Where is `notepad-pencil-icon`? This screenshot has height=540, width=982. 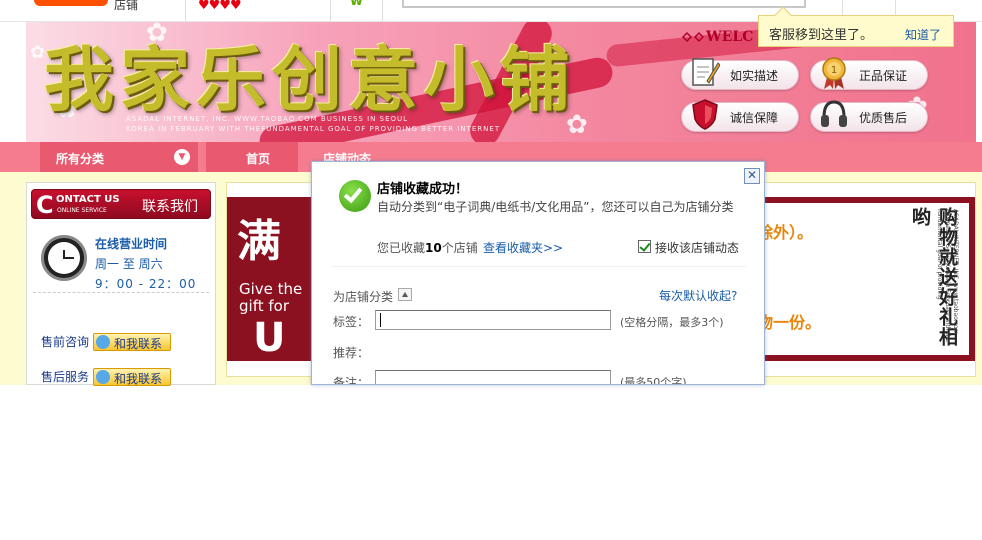 notepad-pencil-icon is located at coordinates (706, 72).